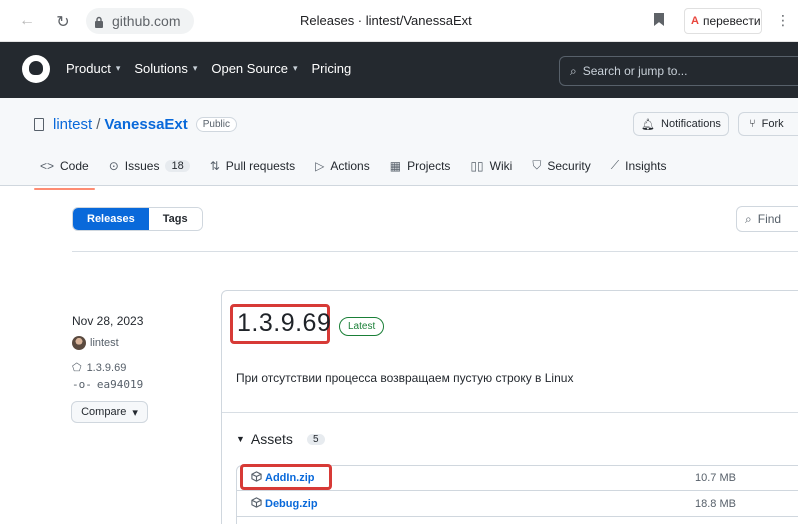 The height and width of the screenshot is (524, 798). Describe the element at coordinates (752, 124) in the screenshot. I see `fork-icon: ⑂` at that location.